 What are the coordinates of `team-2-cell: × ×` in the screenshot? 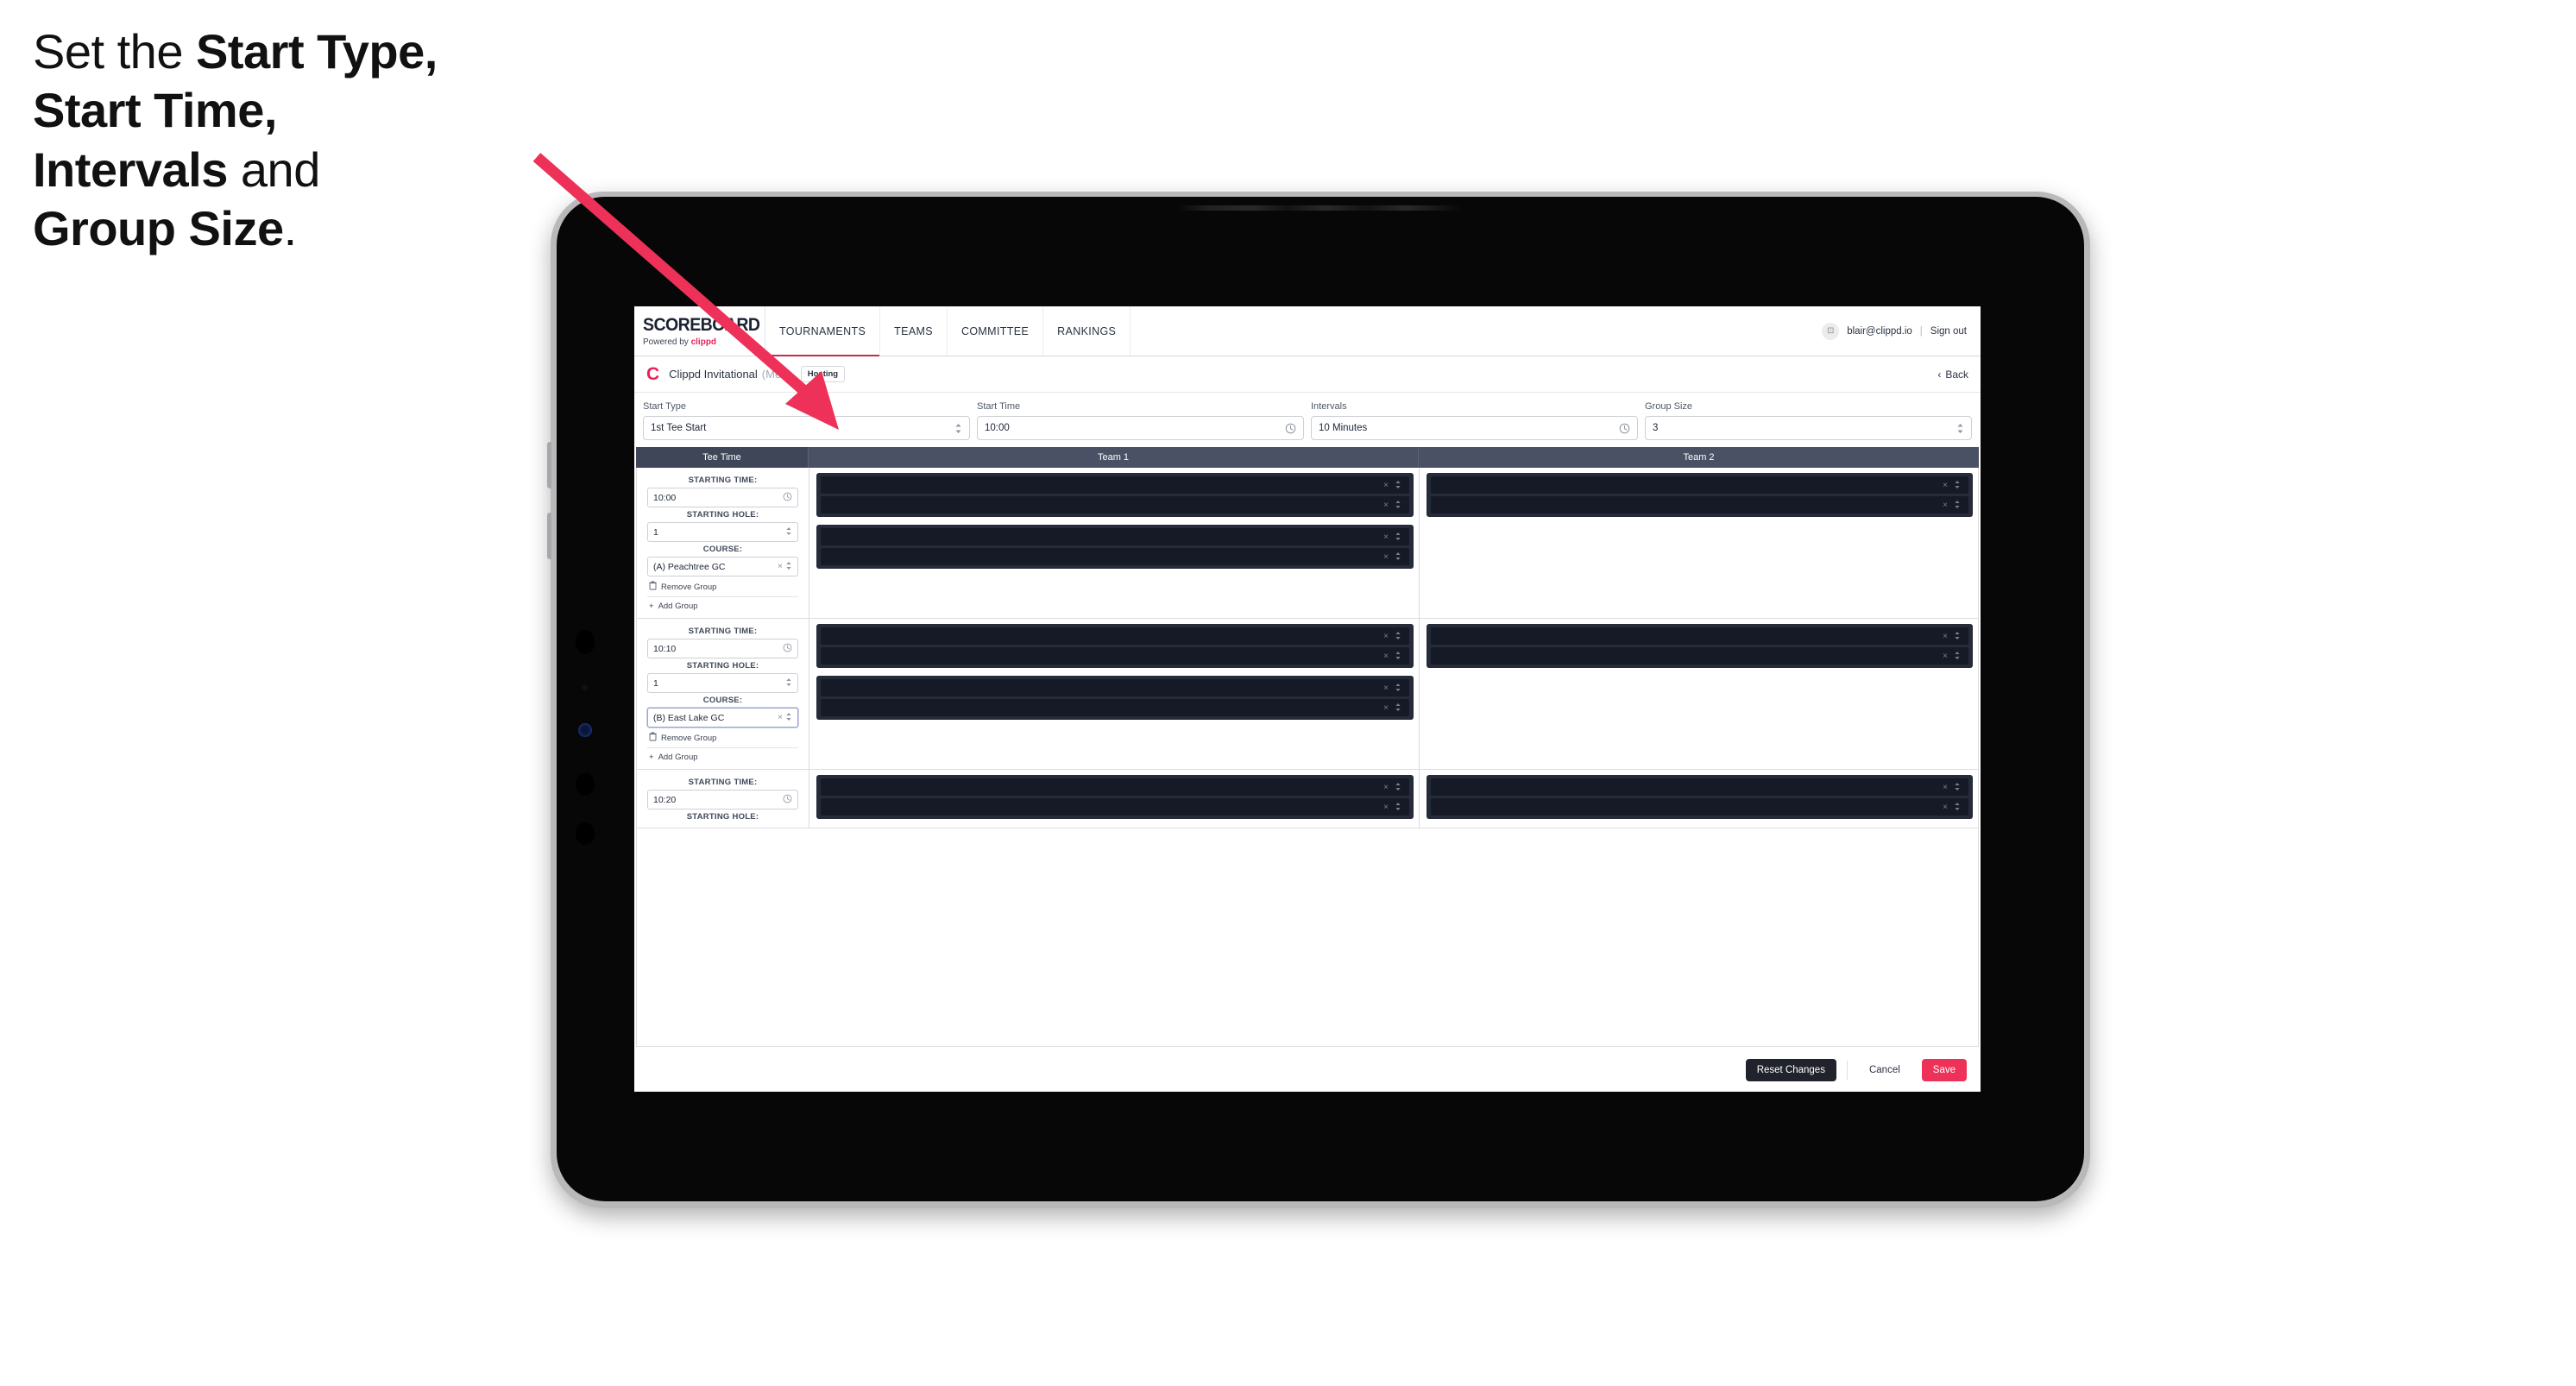 It's located at (1699, 694).